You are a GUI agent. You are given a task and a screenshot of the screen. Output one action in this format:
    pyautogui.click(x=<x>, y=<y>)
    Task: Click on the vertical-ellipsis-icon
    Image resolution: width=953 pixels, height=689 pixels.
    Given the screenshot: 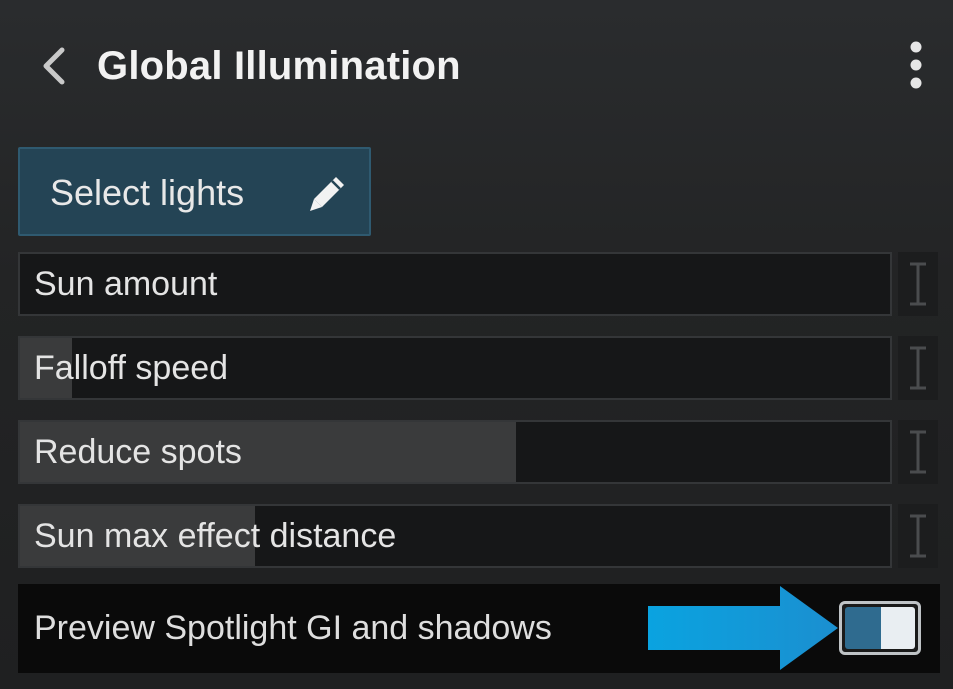 What is the action you would take?
    pyautogui.click(x=916, y=66)
    